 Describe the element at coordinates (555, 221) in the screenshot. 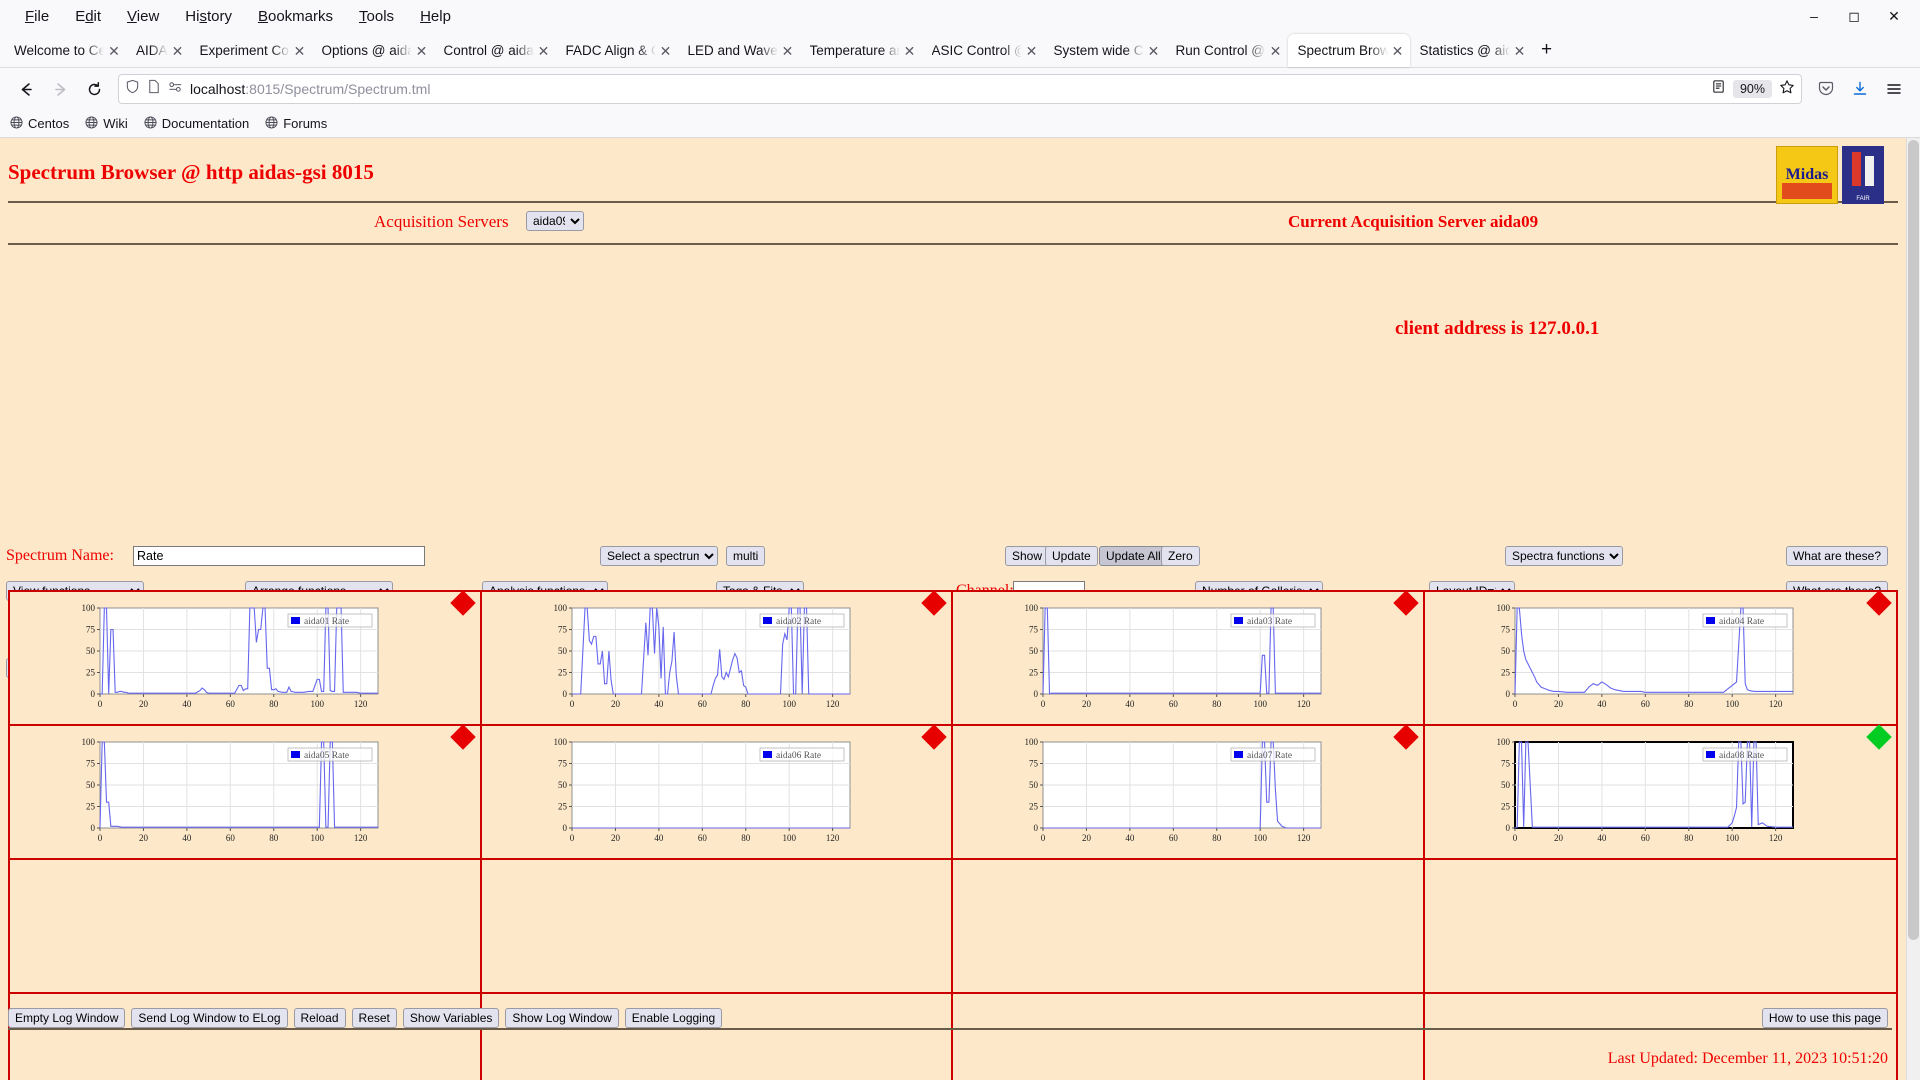

I see `acquisition-server-select: aida09` at that location.